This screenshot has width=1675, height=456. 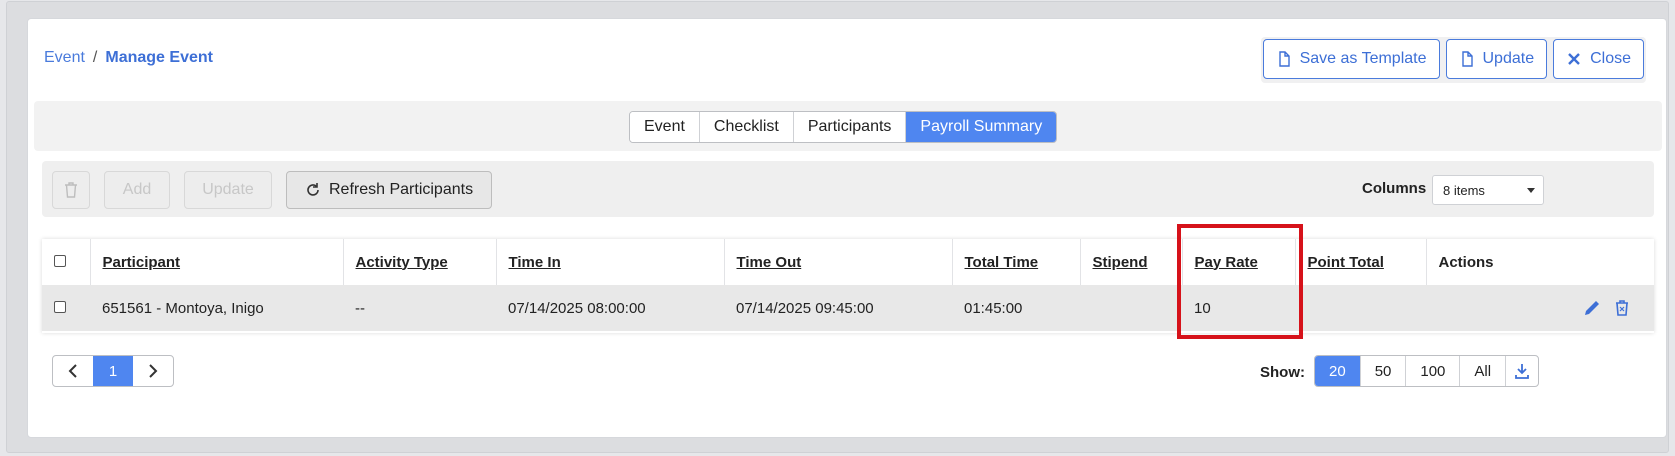 I want to click on delete-button, so click(x=71, y=190).